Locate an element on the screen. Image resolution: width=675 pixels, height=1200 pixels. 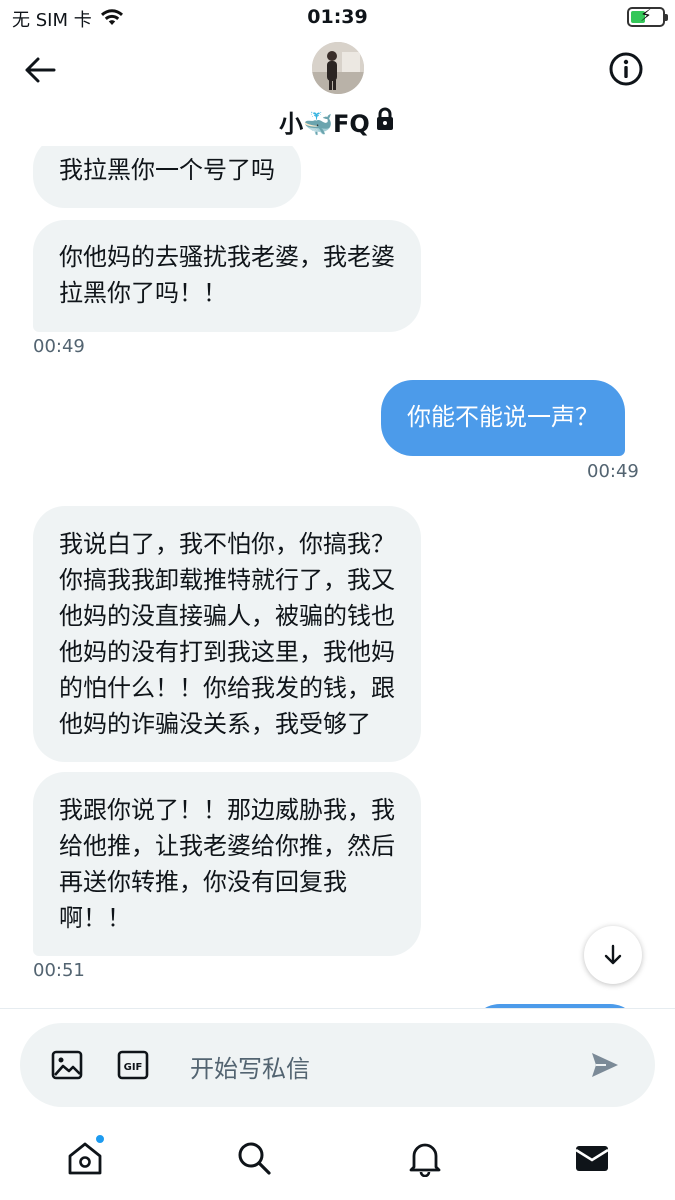
conversation-header: 小🐳FQ is located at coordinates (337, 90).